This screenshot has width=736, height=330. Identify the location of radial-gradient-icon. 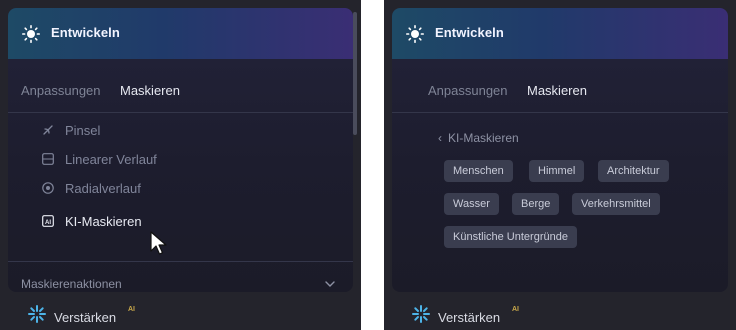
(48, 188).